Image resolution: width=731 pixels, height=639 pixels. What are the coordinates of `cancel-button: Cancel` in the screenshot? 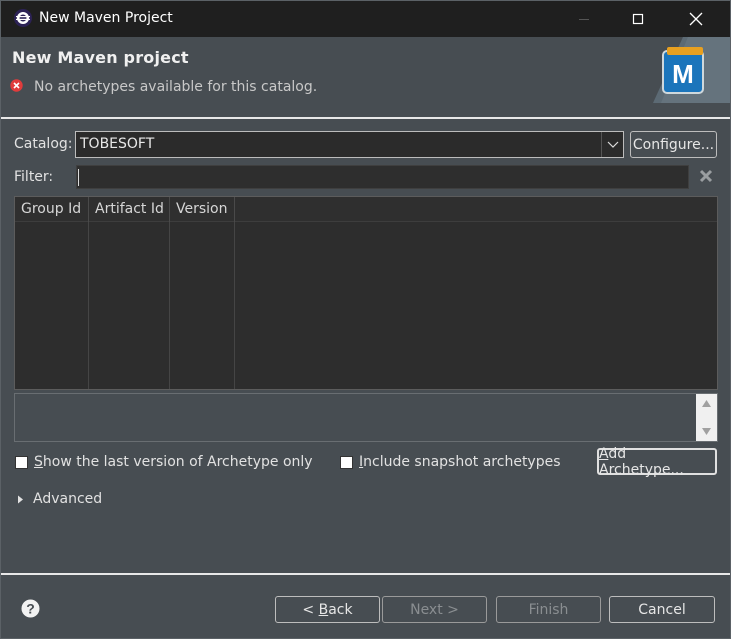 It's located at (662, 609).